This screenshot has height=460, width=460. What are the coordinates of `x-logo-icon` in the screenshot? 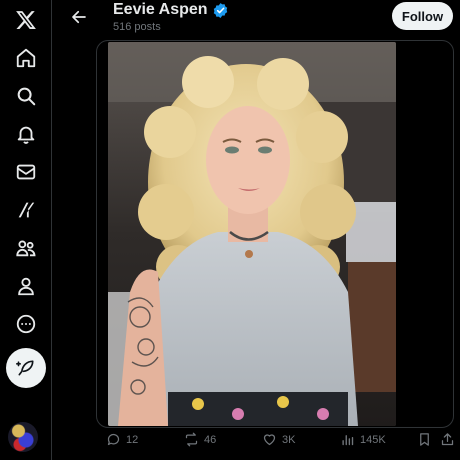 It's located at (26, 20).